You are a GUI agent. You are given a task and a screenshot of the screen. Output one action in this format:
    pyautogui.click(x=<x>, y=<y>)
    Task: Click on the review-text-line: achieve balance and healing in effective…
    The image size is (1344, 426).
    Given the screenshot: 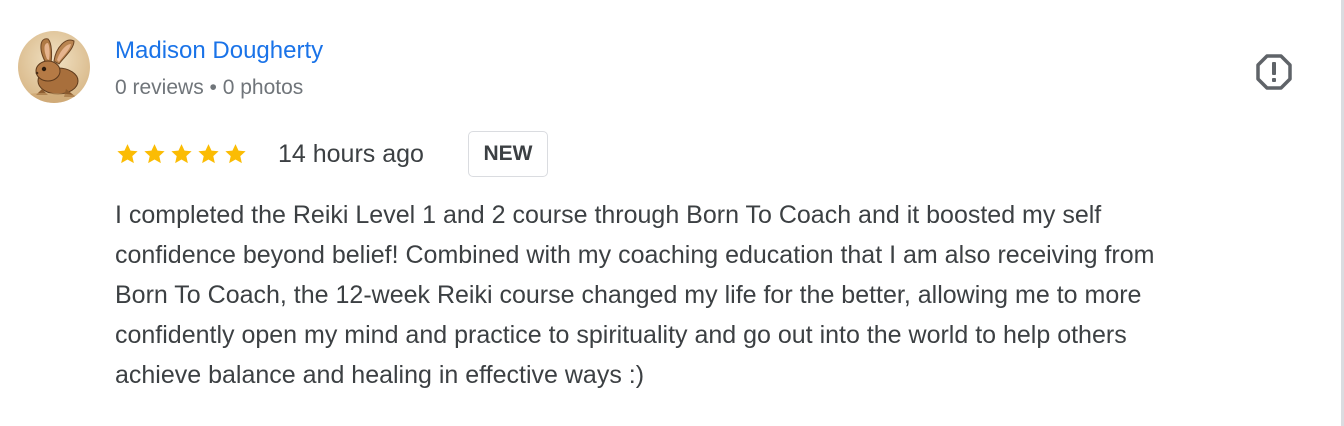 What is the action you would take?
    pyautogui.click(x=380, y=375)
    